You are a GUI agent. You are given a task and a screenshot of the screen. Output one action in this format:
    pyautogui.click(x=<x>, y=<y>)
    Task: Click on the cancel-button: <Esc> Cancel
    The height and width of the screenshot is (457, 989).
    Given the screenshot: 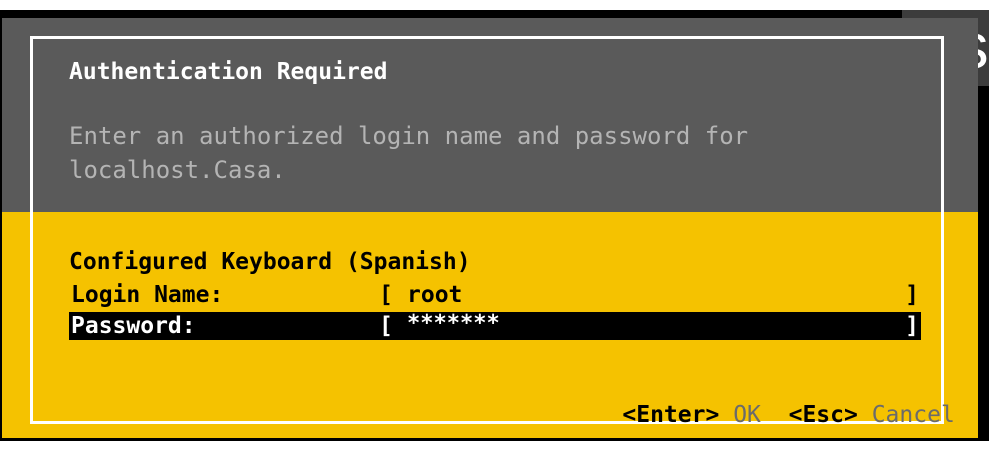 What is the action you would take?
    pyautogui.click(x=872, y=415)
    